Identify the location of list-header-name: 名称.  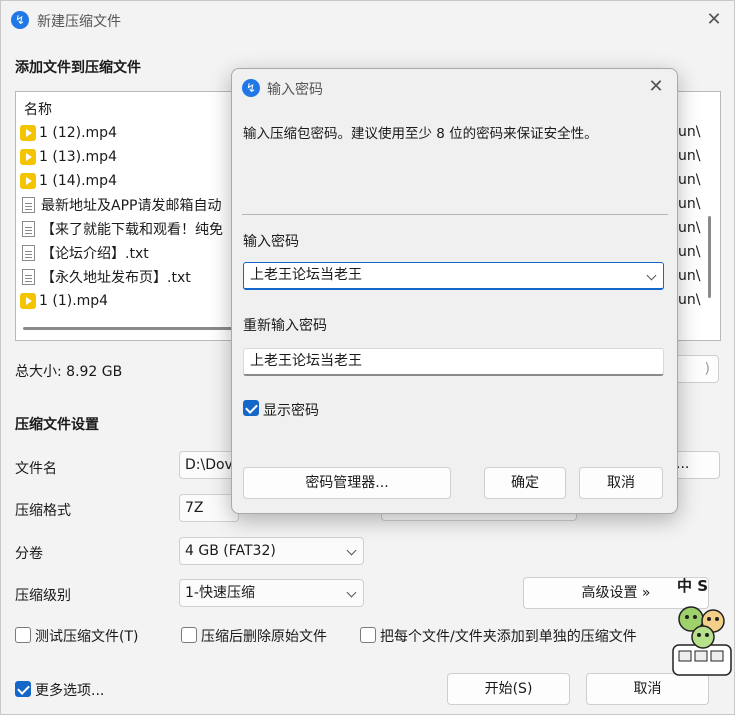
(38, 109).